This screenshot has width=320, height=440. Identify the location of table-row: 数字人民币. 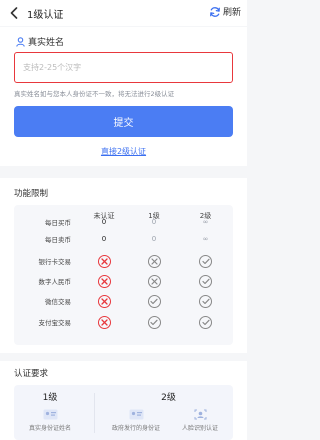
(123, 281).